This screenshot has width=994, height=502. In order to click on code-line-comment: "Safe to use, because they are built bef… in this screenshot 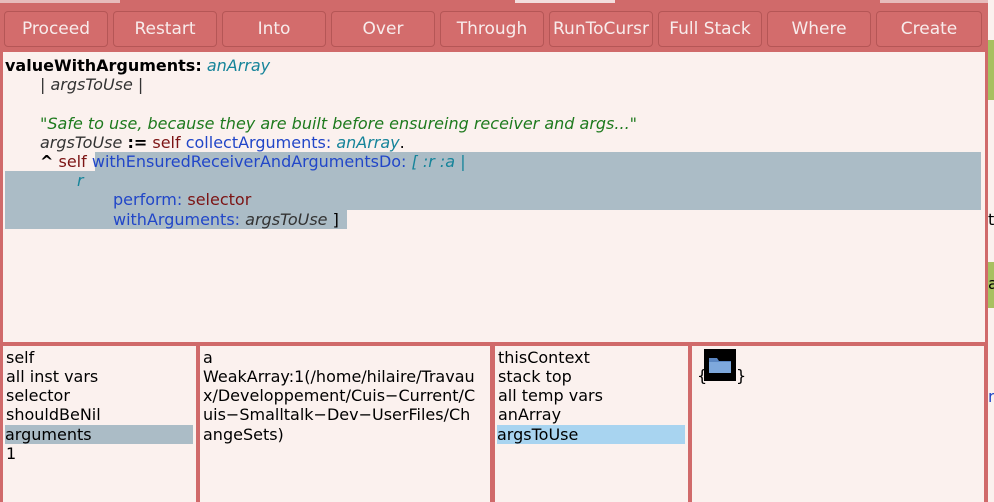, I will do `click(338, 123)`.